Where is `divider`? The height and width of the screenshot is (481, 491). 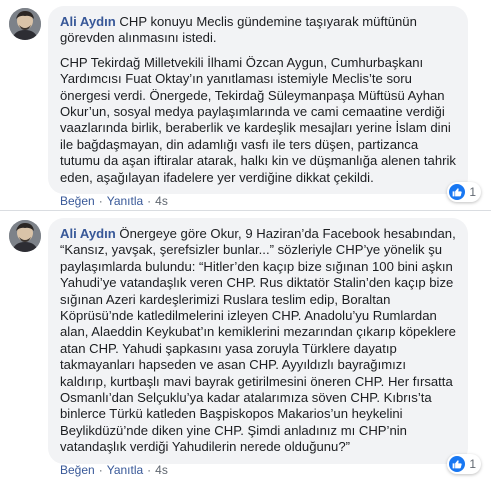
divider is located at coordinates (245, 210).